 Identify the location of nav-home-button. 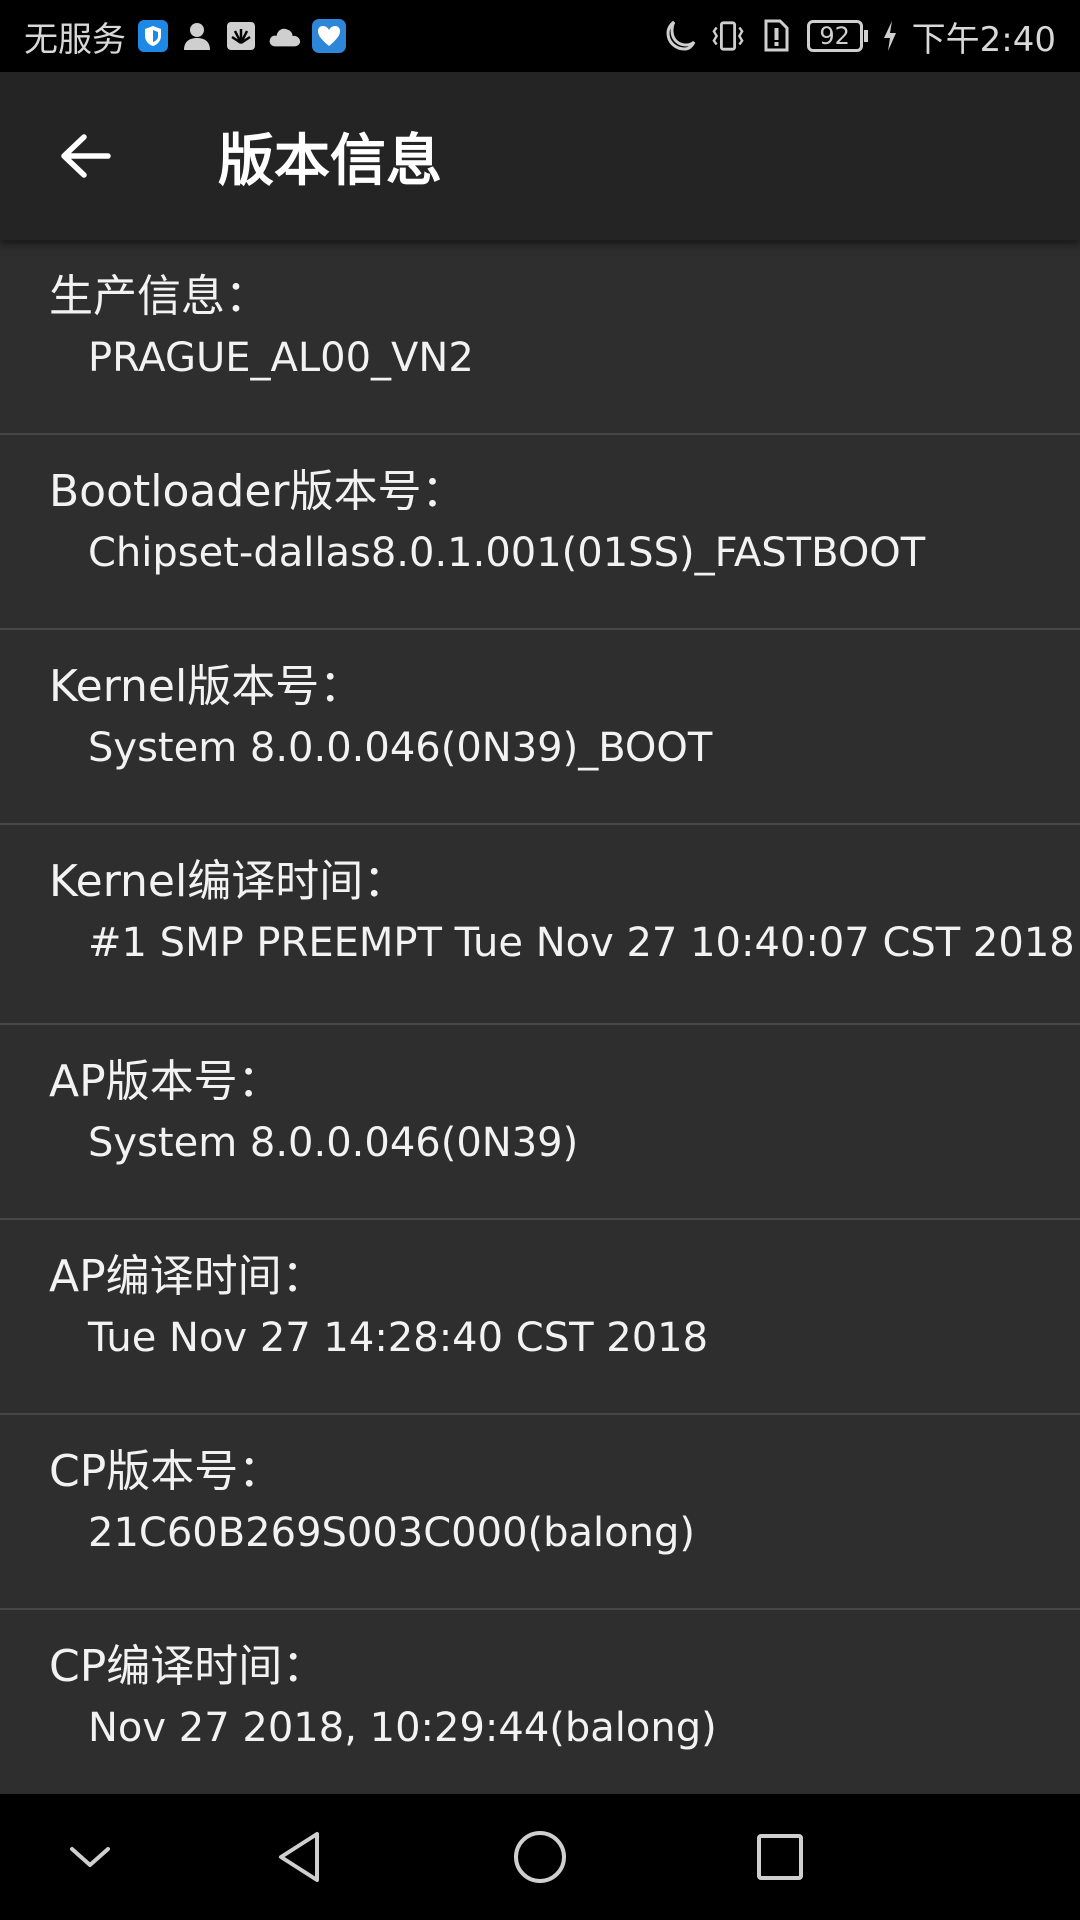
(540, 1857).